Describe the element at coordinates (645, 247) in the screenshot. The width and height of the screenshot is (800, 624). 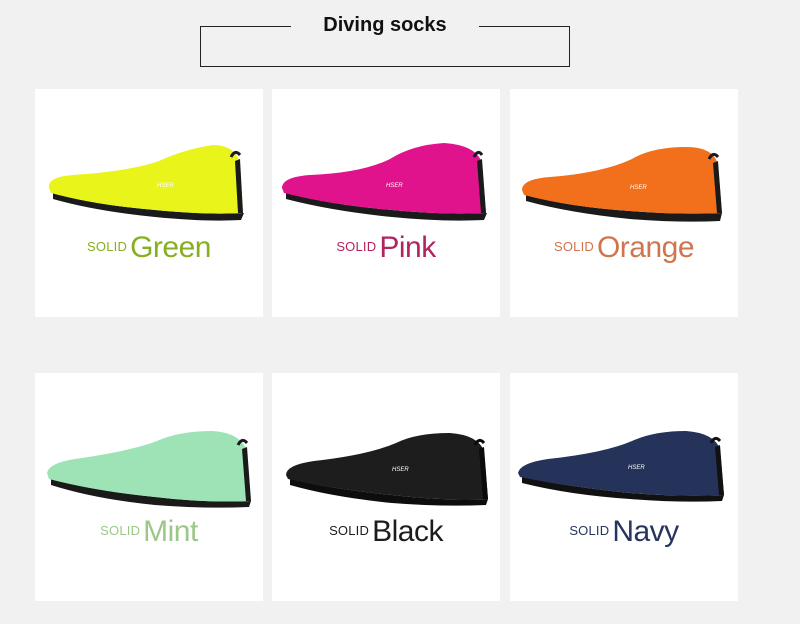
I see `color-name: Orange` at that location.